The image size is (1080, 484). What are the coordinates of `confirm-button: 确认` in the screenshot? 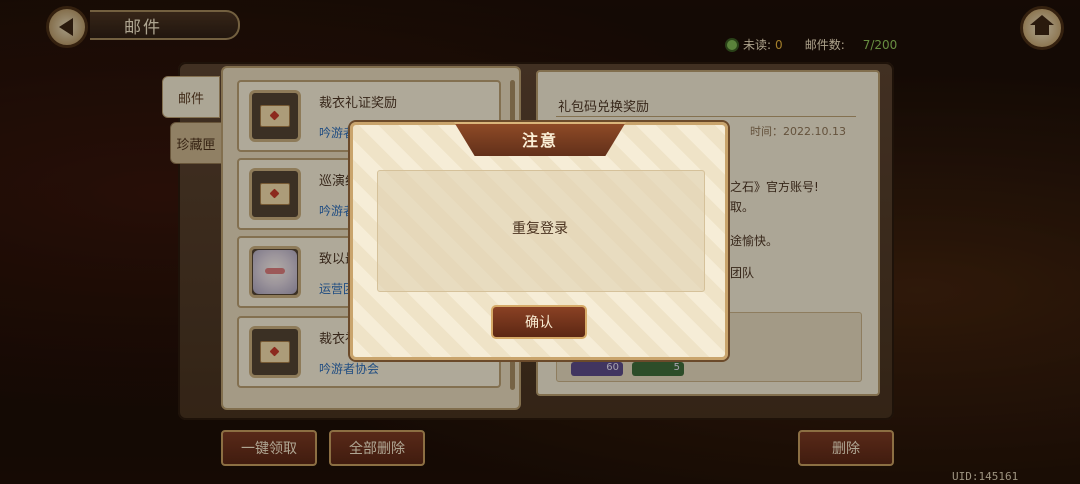 It's located at (539, 322).